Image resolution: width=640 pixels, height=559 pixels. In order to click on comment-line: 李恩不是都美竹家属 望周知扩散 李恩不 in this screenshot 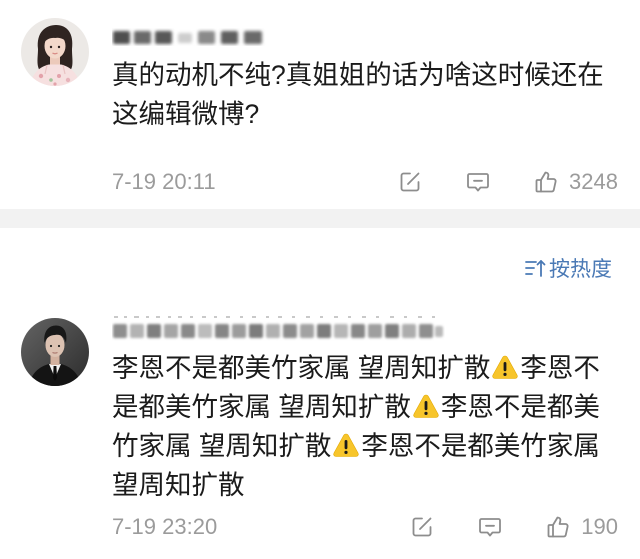, I will do `click(356, 368)`.